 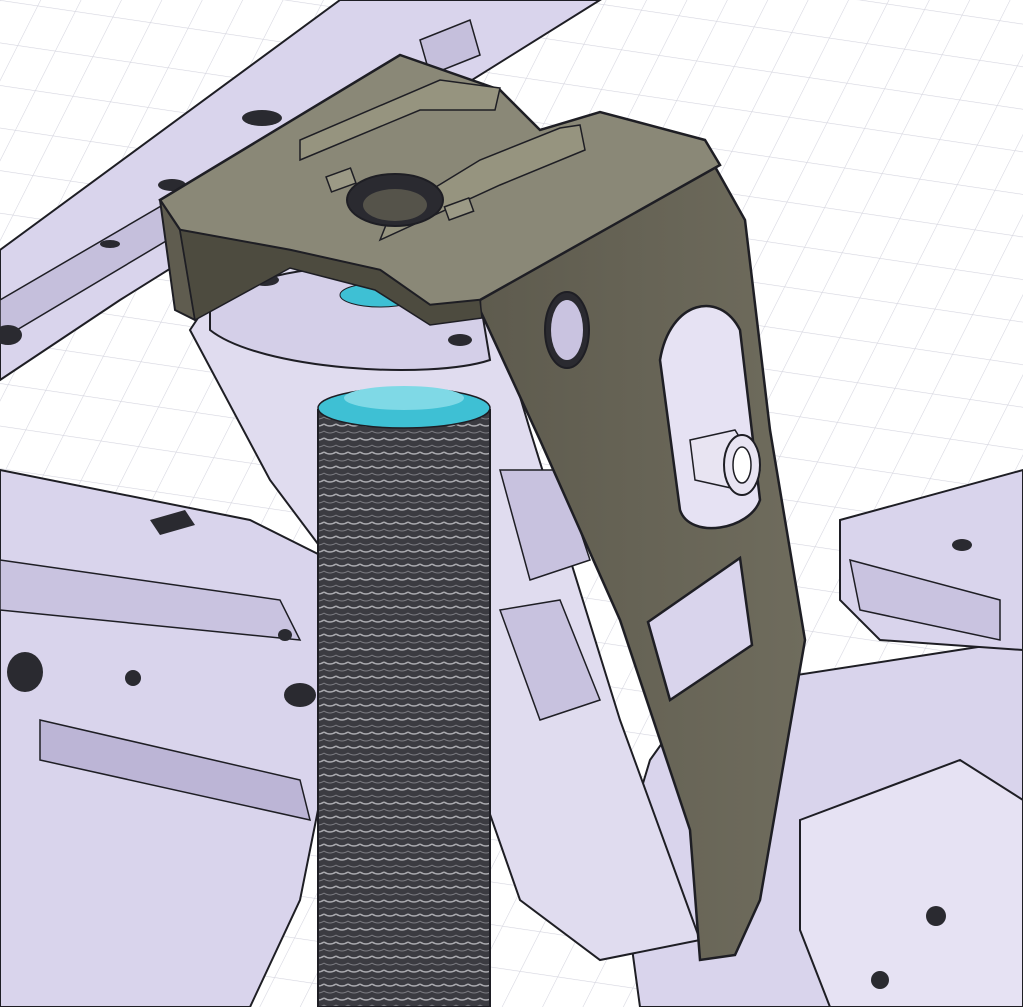 What do you see at coordinates (460, 340) in the screenshot?
I see `tower-hole` at bounding box center [460, 340].